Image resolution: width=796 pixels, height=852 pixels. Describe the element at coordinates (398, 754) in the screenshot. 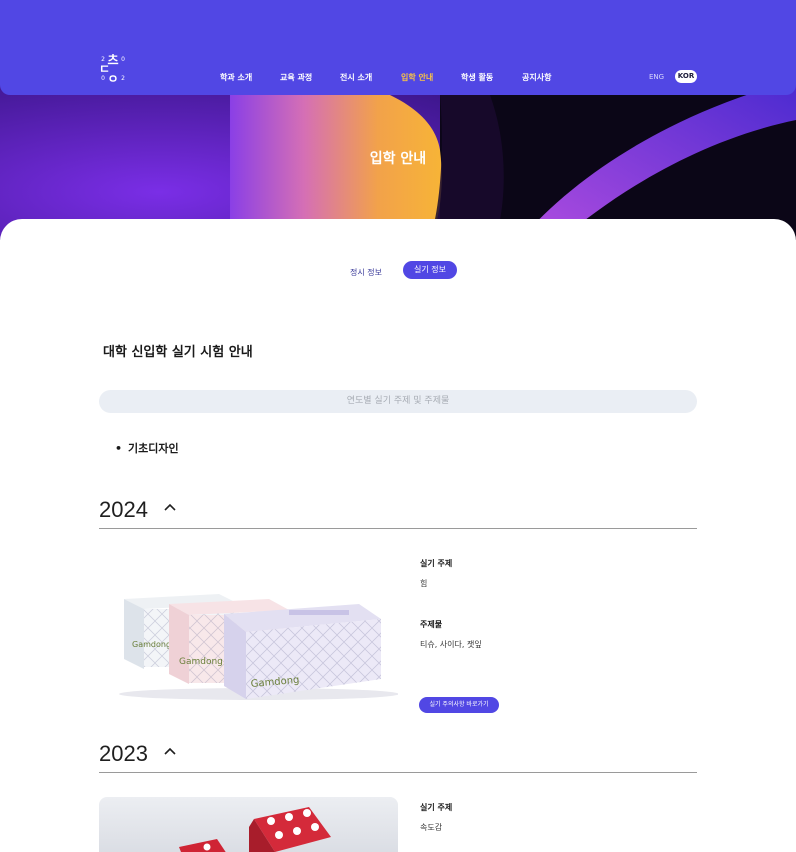

I see `year-accordion-2023: 2023` at that location.